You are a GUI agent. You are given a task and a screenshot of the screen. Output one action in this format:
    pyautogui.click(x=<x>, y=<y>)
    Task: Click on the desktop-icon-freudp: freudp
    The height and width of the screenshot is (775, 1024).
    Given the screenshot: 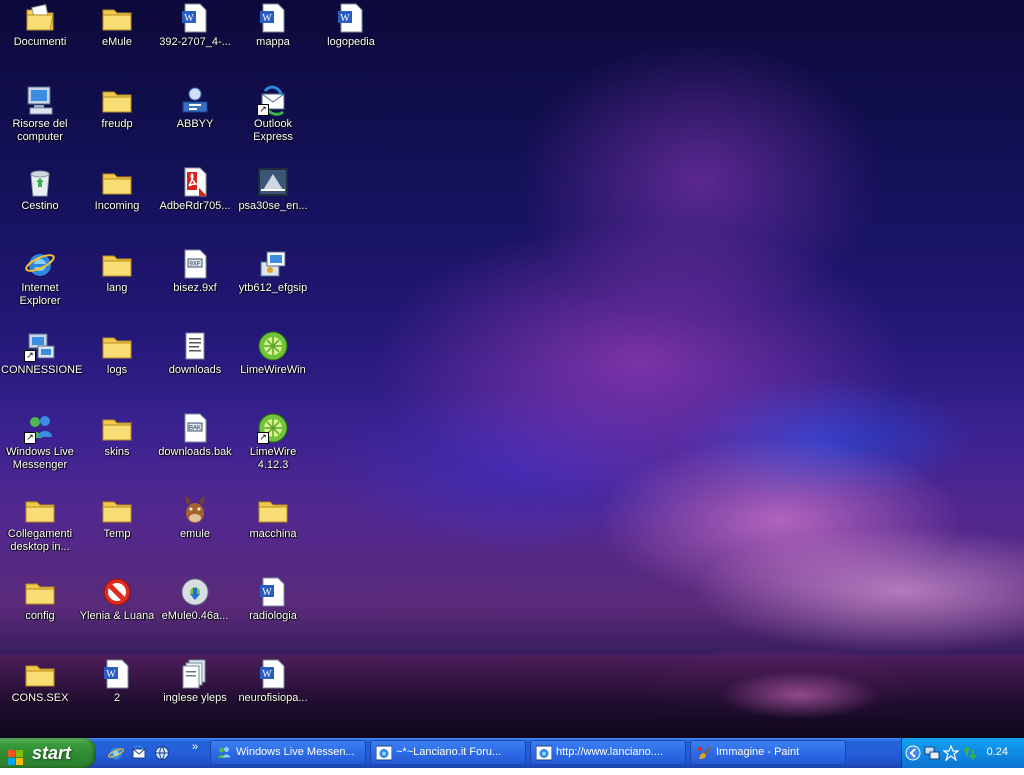 What is the action you would take?
    pyautogui.click(x=117, y=107)
    